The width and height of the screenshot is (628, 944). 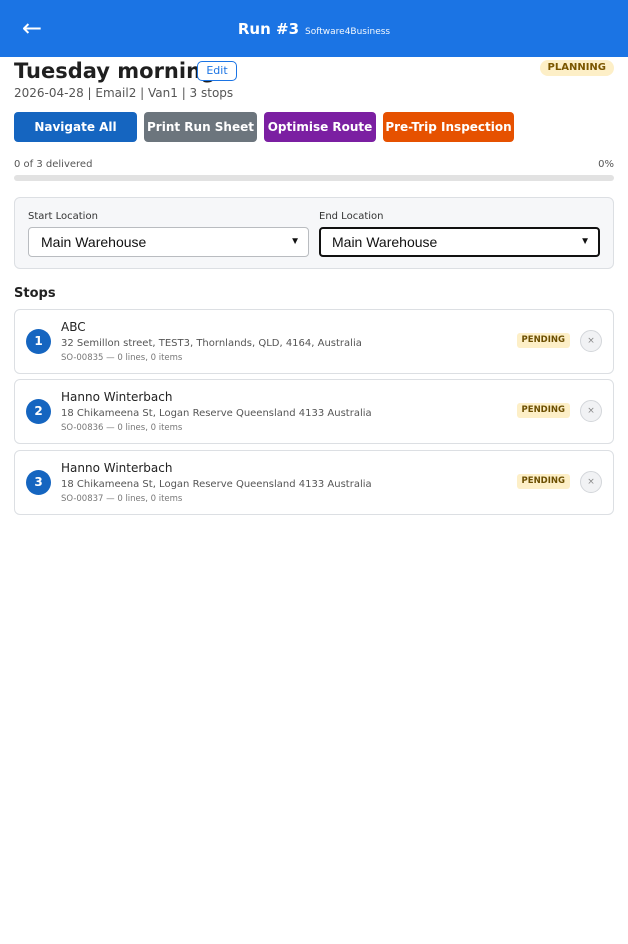 I want to click on stops-heading: Stops, so click(x=35, y=293).